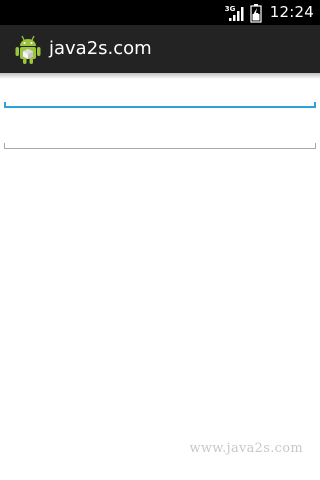 Image resolution: width=320 pixels, height=480 pixels. Describe the element at coordinates (256, 13) in the screenshot. I see `battery-icon` at that location.